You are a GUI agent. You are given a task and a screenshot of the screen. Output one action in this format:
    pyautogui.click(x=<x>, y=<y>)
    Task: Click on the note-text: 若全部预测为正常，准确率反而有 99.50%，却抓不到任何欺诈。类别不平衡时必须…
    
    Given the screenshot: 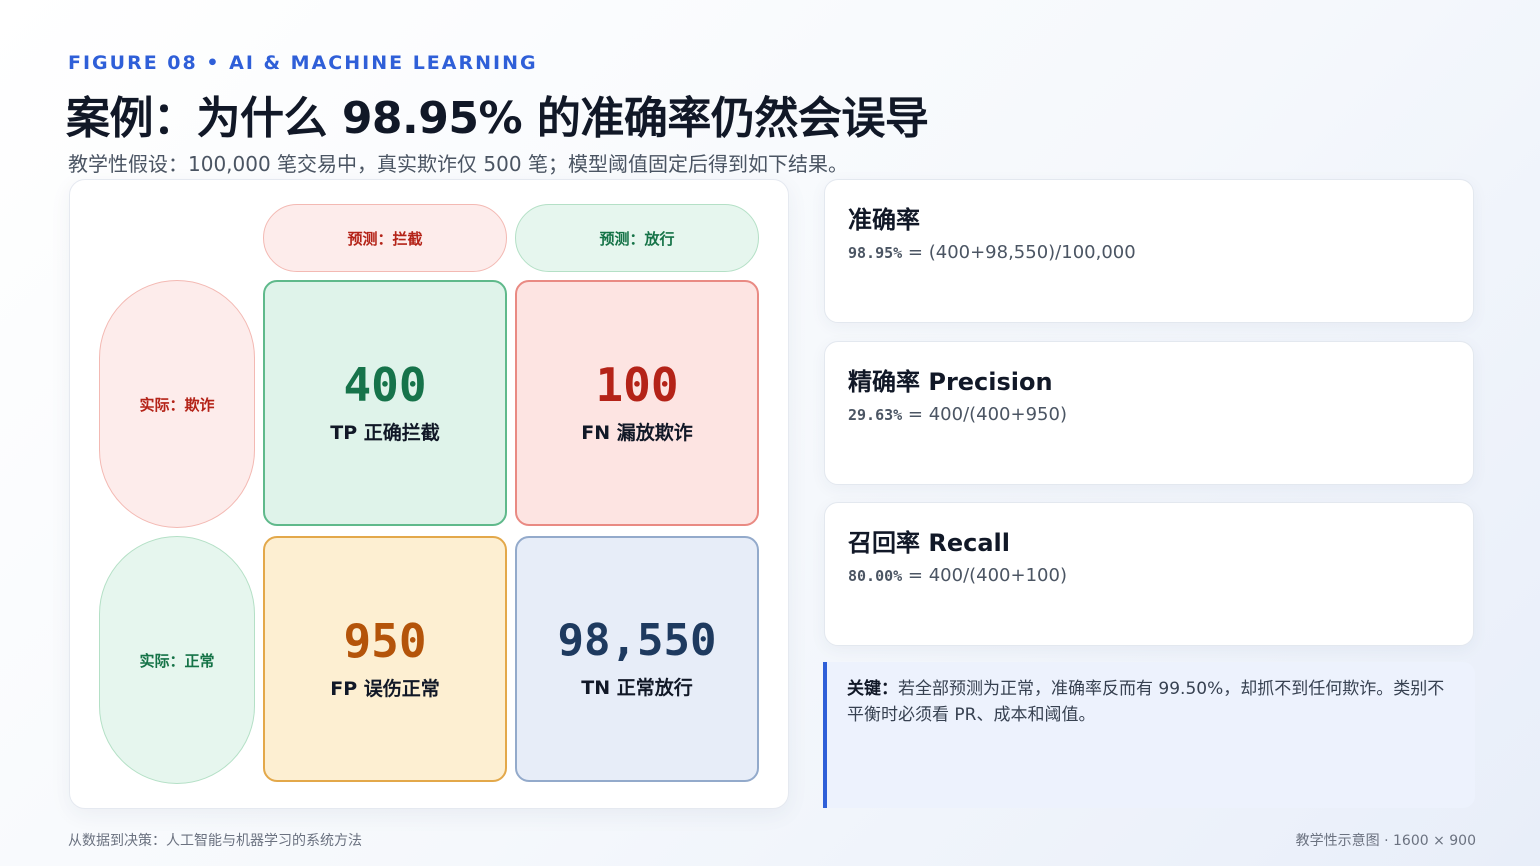 What is the action you would take?
    pyautogui.click(x=1146, y=702)
    